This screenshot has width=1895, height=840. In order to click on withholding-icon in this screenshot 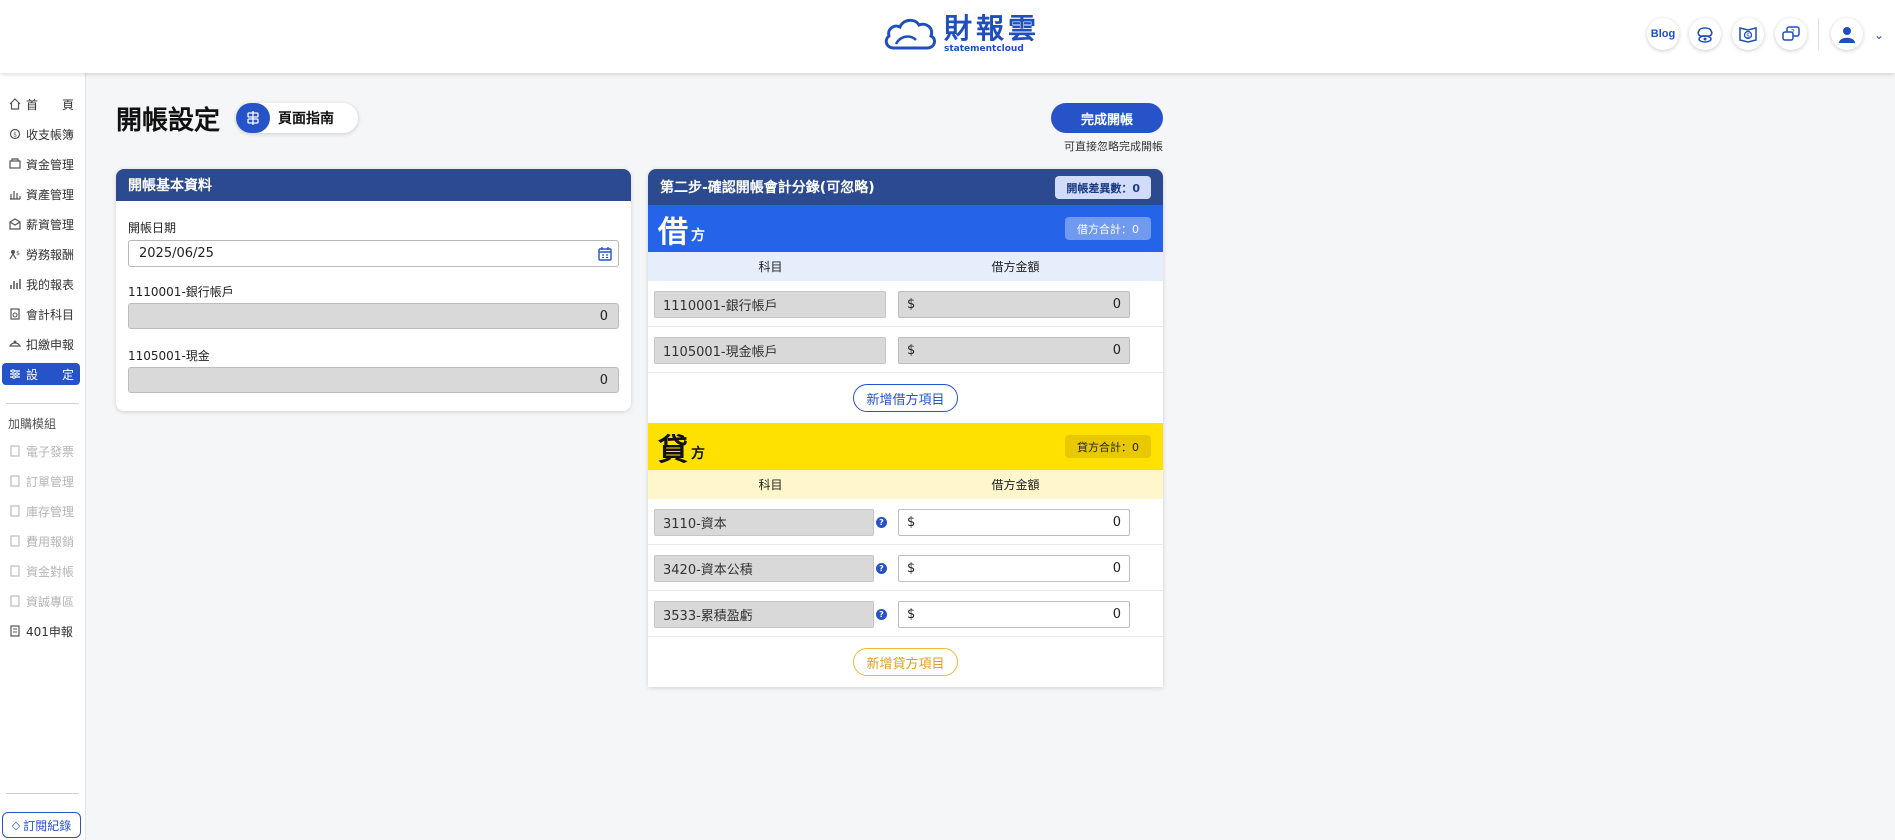, I will do `click(15, 344)`.